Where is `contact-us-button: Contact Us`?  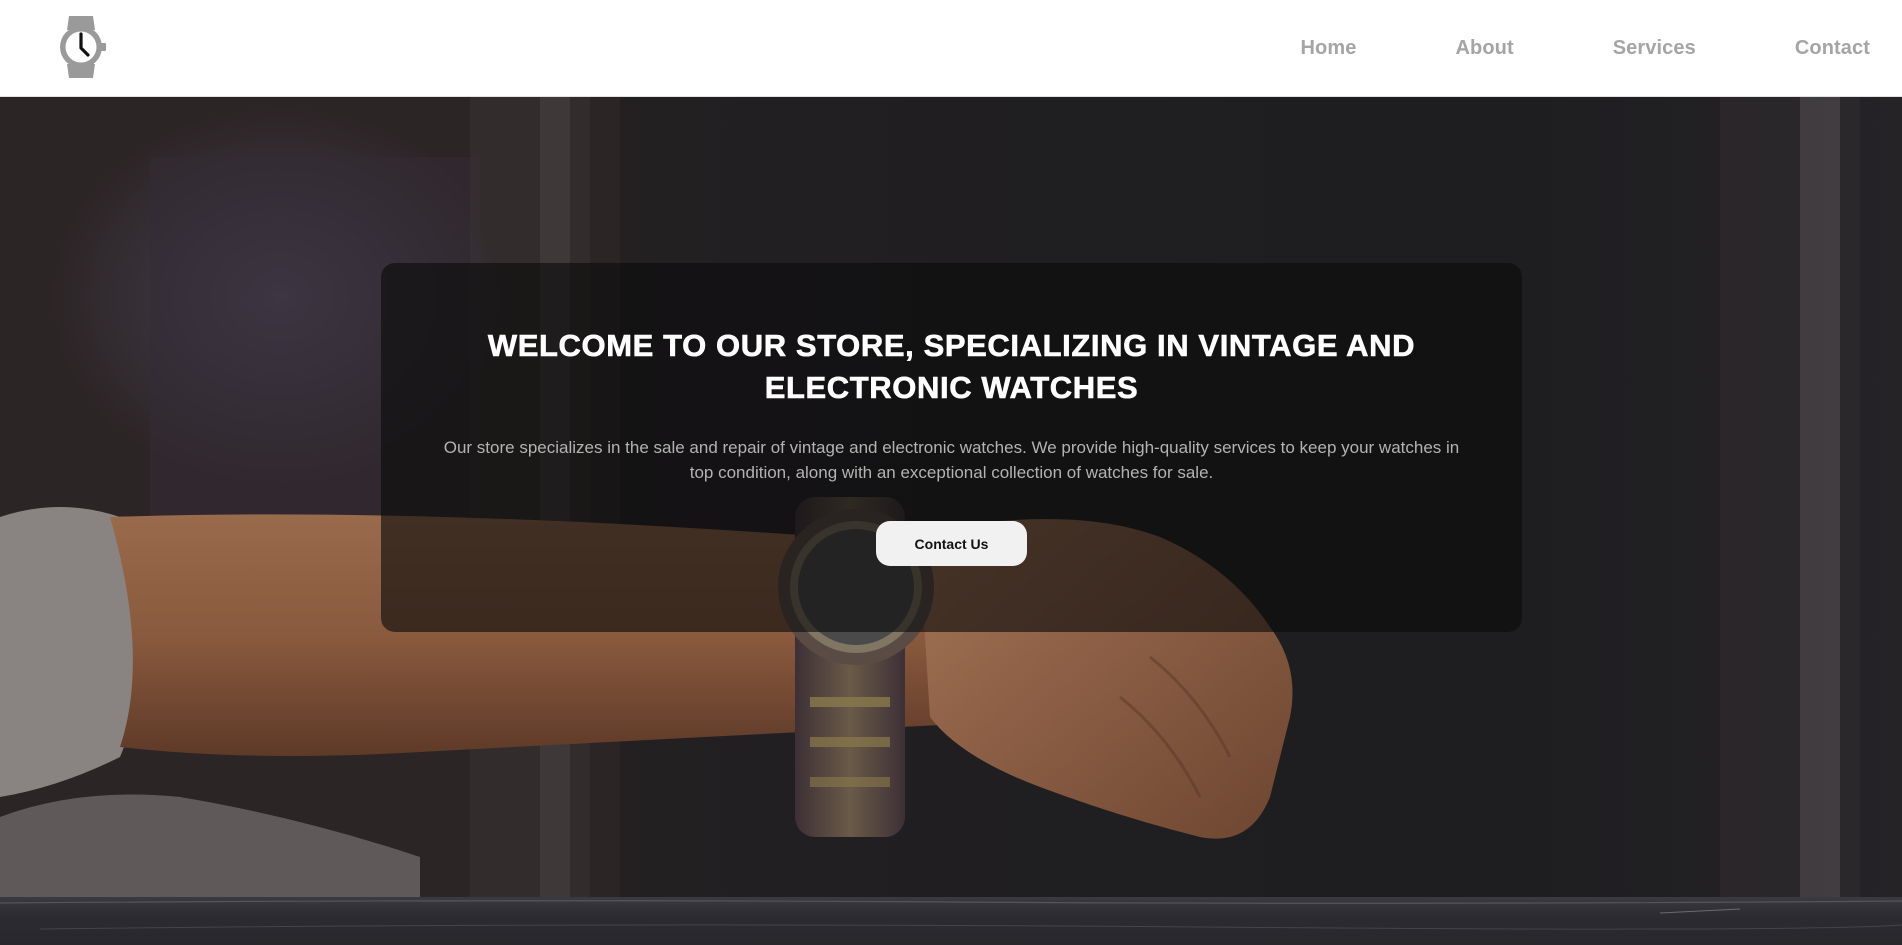 contact-us-button: Contact Us is located at coordinates (951, 543).